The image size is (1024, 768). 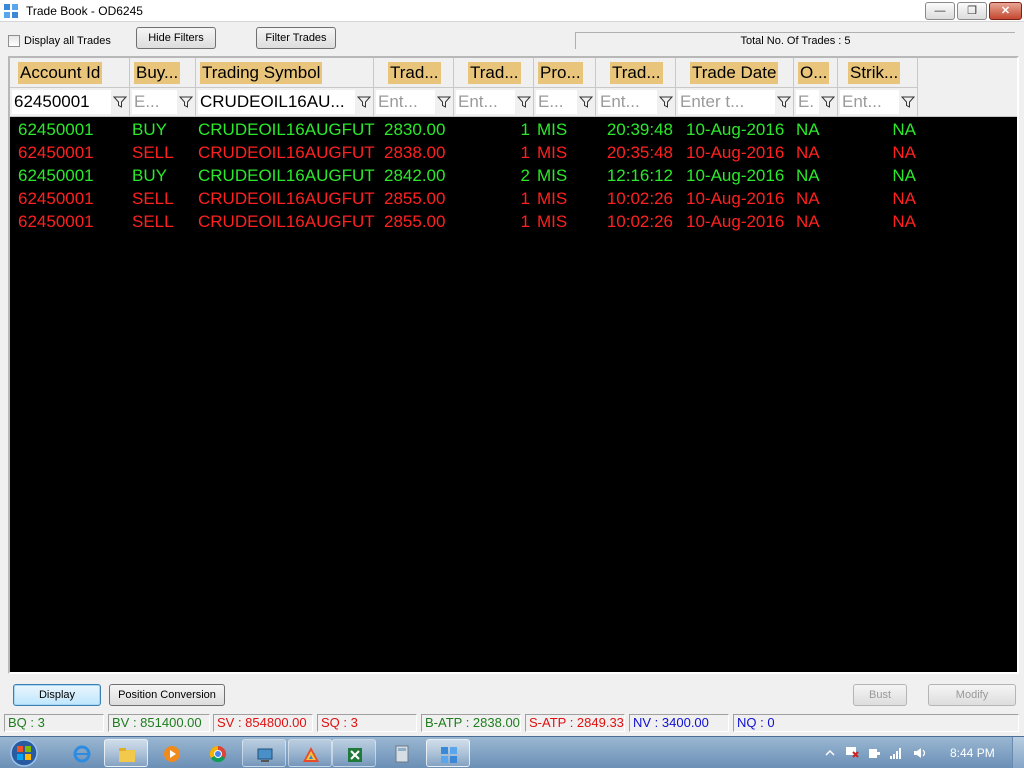 What do you see at coordinates (874, 753) in the screenshot?
I see `power-plug-icon` at bounding box center [874, 753].